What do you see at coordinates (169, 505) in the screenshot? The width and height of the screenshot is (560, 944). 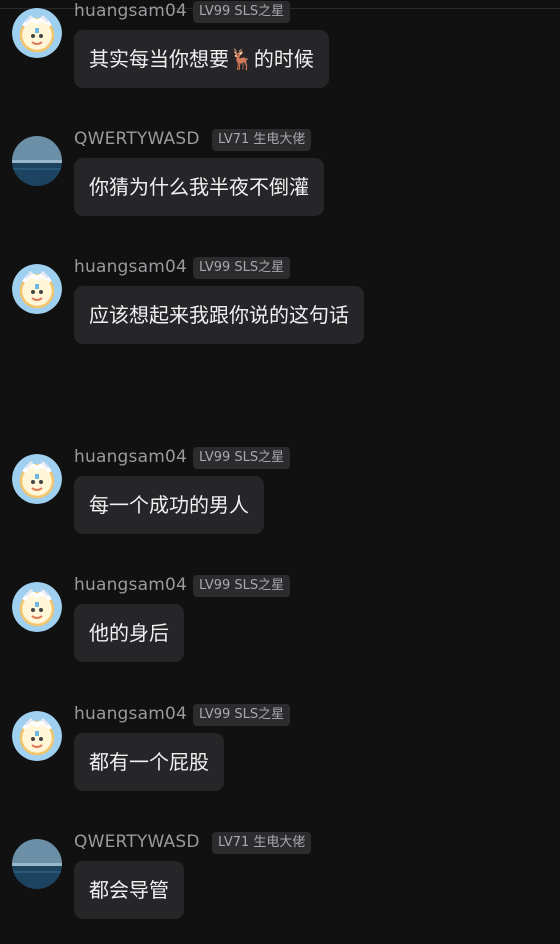 I see `message-bubble: 每一个成功的男人` at bounding box center [169, 505].